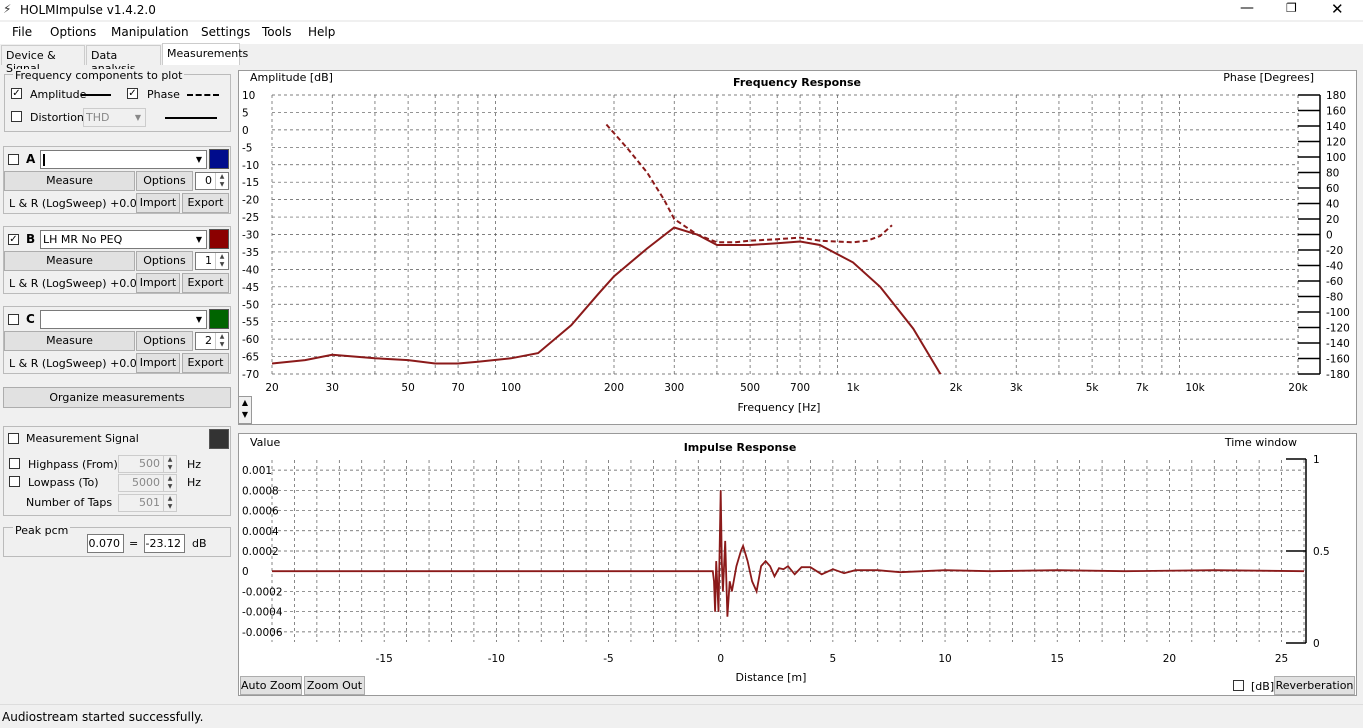  I want to click on import-c-button: Import, so click(158, 363).